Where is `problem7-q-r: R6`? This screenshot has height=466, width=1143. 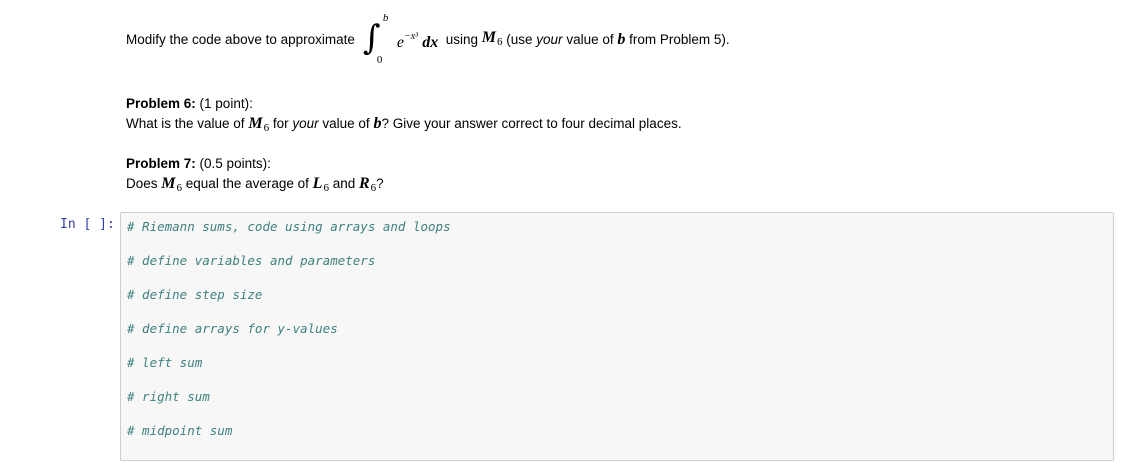 problem7-q-r: R6 is located at coordinates (368, 184).